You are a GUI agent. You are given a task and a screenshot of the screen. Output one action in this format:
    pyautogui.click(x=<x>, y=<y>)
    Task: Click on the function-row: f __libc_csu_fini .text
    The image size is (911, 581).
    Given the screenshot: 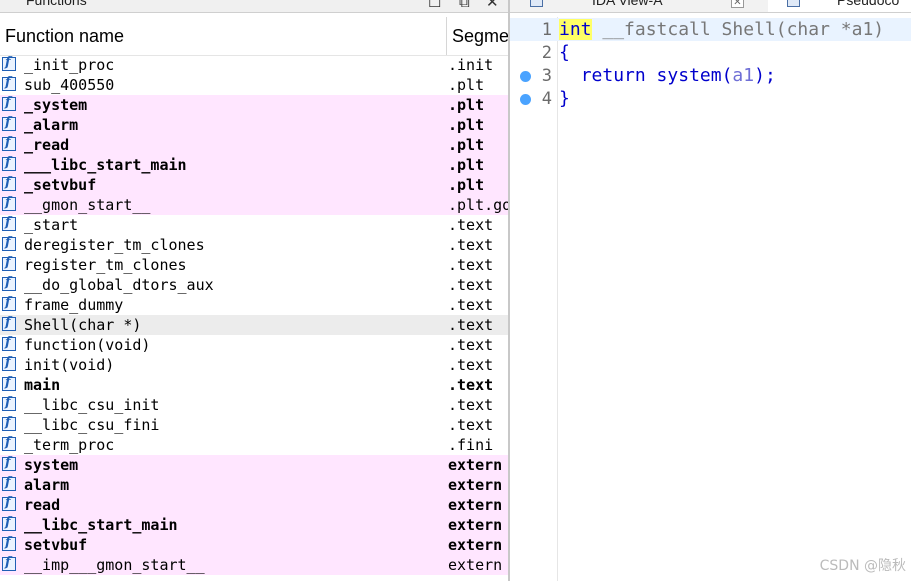 What is the action you would take?
    pyautogui.click(x=254, y=425)
    